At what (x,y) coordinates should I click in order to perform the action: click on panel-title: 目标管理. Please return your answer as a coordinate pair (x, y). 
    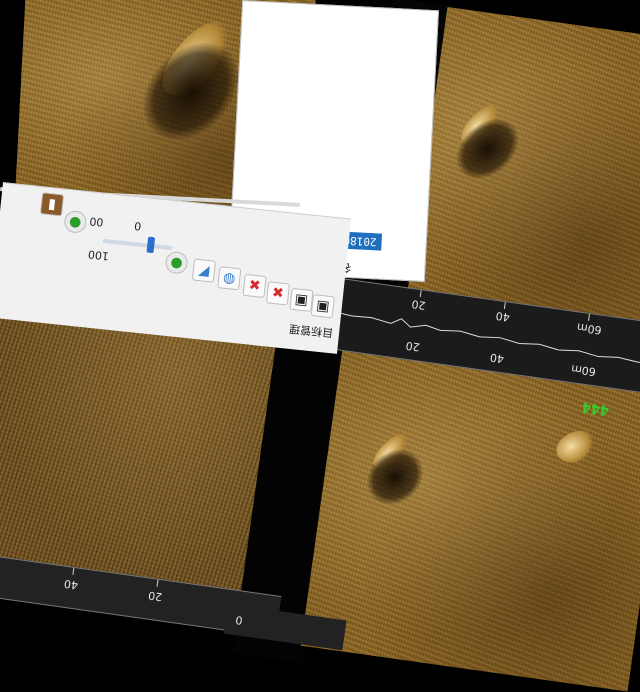
    Looking at the image, I should click on (311, 330).